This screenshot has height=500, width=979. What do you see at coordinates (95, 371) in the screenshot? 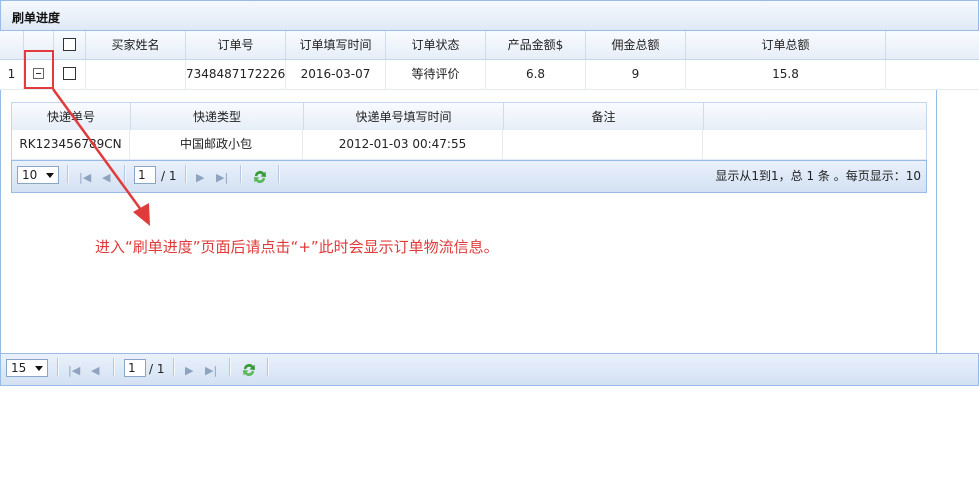
I see `prev-page-icon: ◀` at bounding box center [95, 371].